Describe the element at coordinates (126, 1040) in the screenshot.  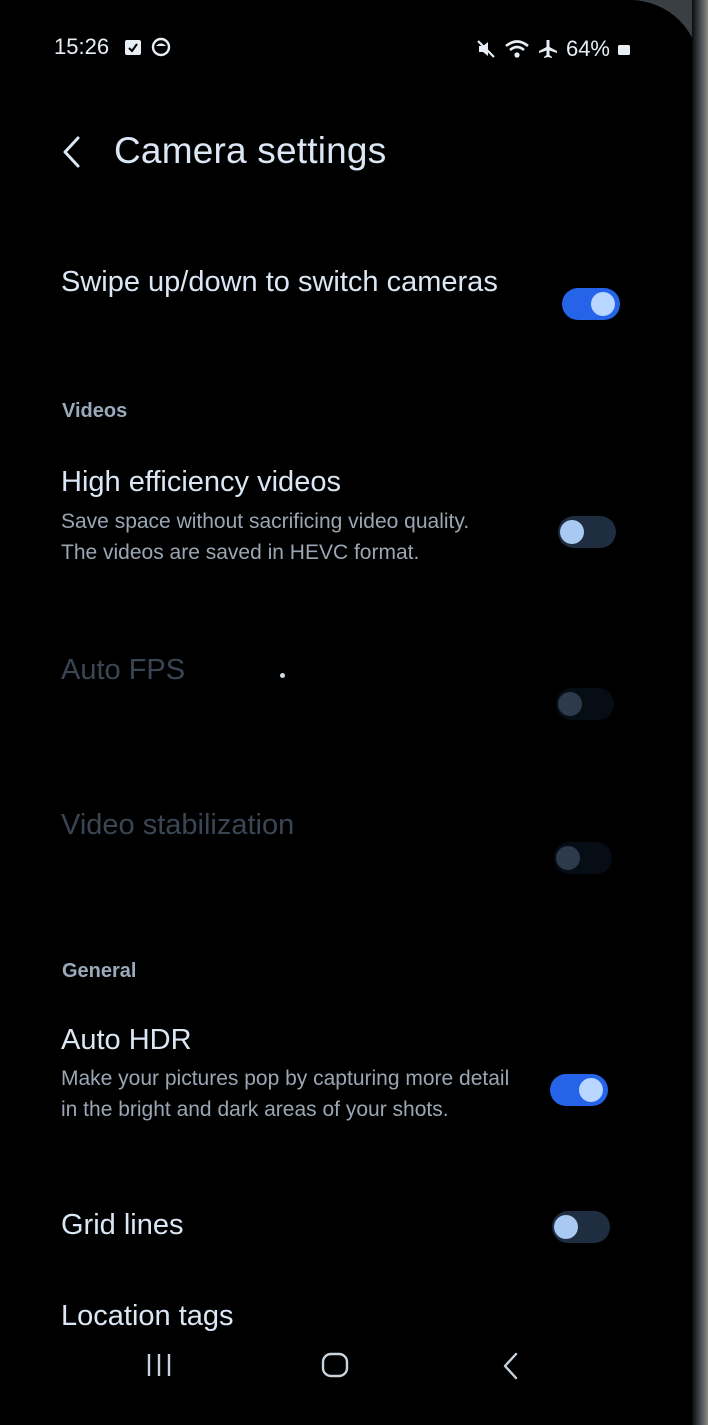
I see `setting-title: Auto HDR` at that location.